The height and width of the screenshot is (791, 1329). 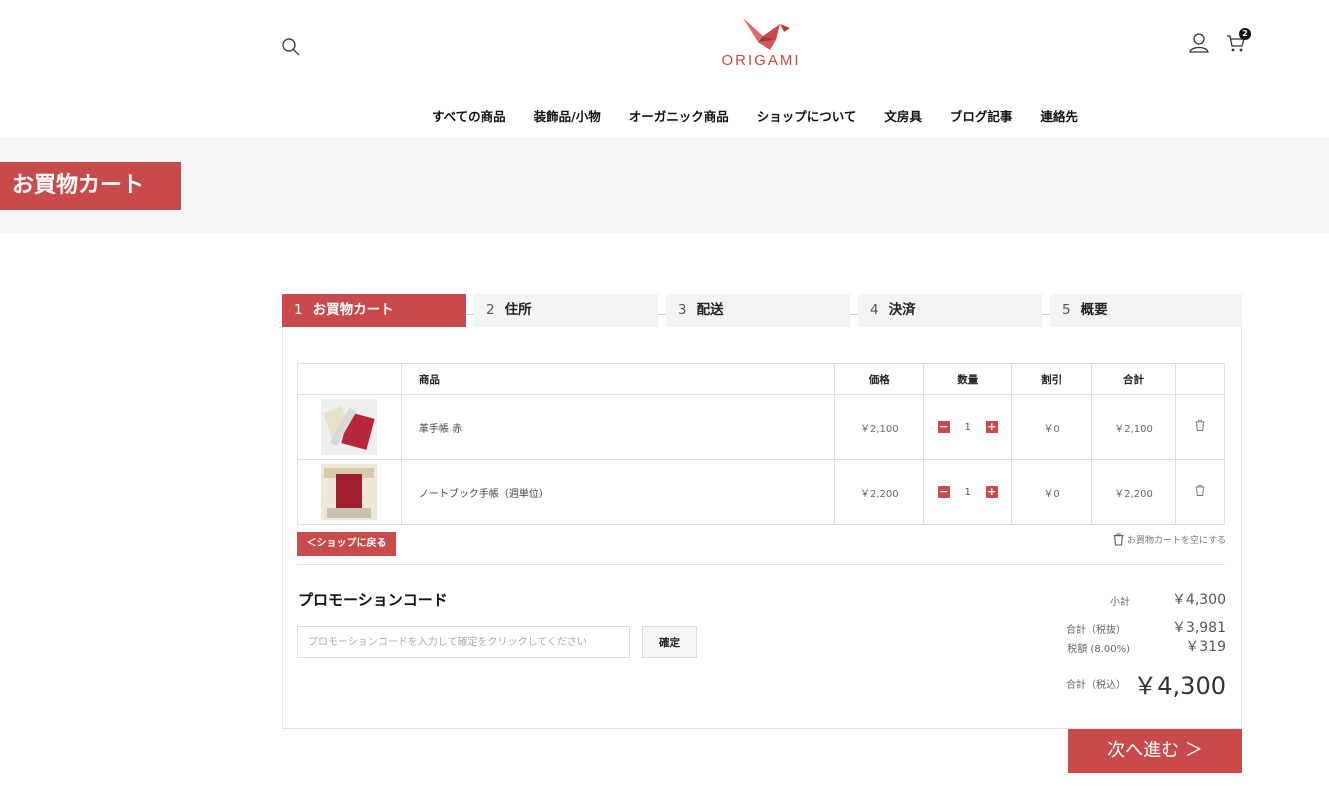 I want to click on promo-confirm-button: 確定, so click(x=669, y=642).